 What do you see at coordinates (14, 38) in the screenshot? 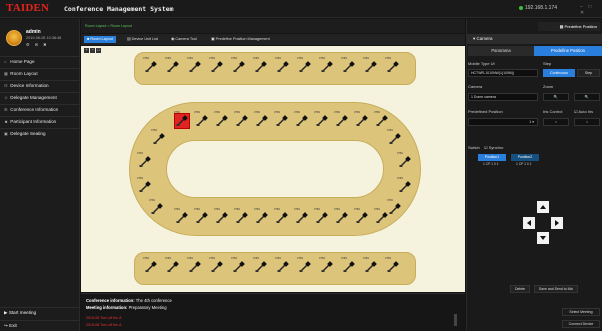
I see `avatar` at bounding box center [14, 38].